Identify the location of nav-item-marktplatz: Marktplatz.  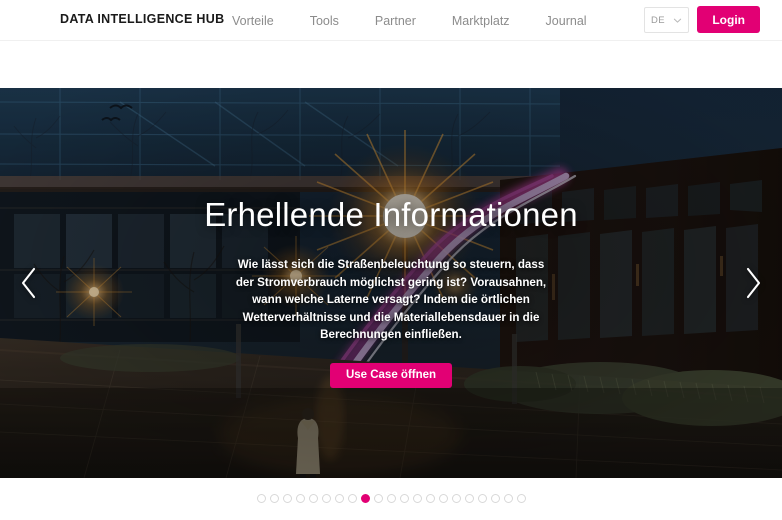
(481, 21).